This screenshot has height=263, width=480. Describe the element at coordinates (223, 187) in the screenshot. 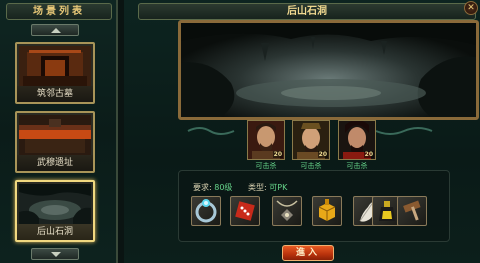

I see `level-value: 80级` at that location.